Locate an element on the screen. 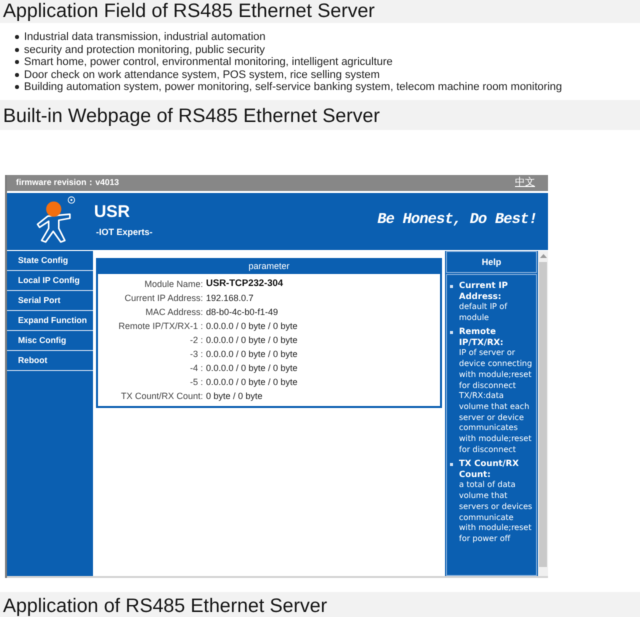 This screenshot has height=617, width=640. field-label: -2 : is located at coordinates (195, 340).